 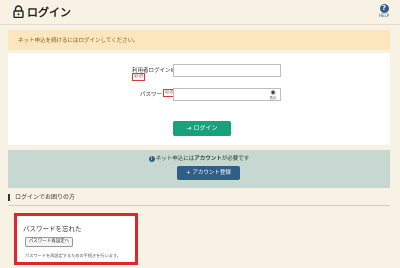 I want to click on page-header: ログイン ? HELP, so click(x=200, y=12).